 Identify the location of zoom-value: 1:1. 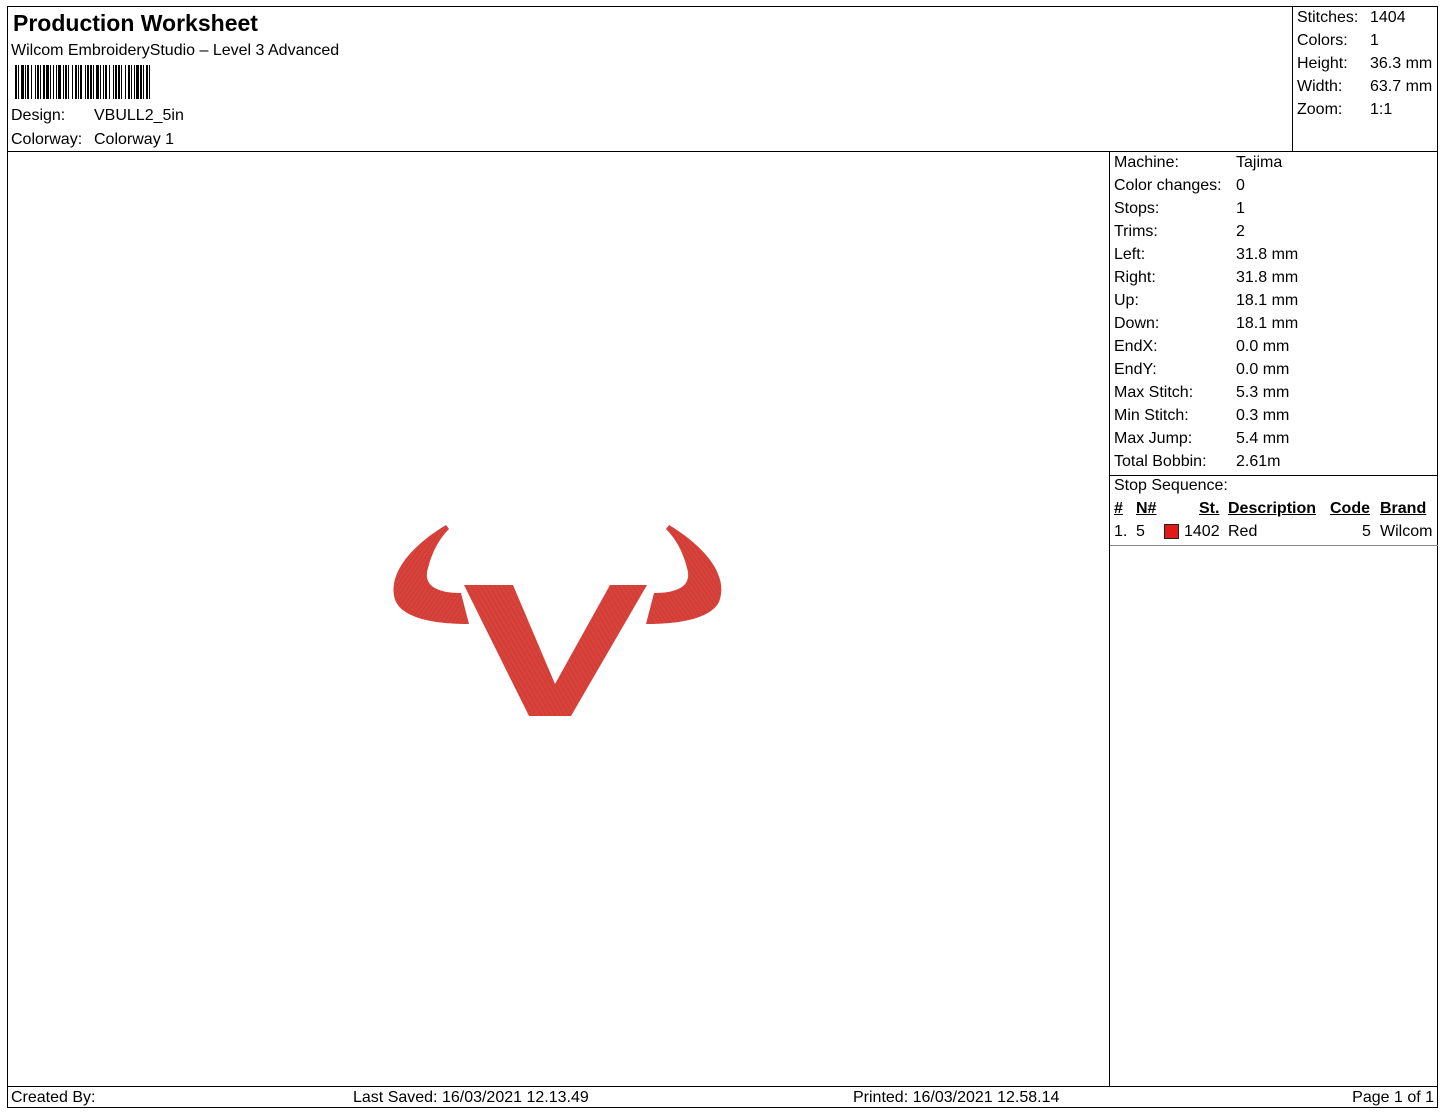
(1381, 109).